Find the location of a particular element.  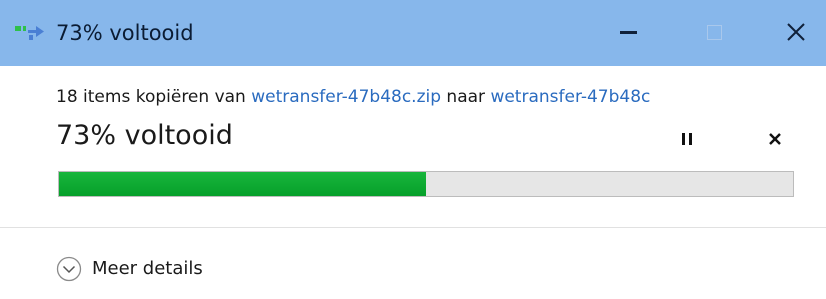

maximize-button is located at coordinates (714, 32).